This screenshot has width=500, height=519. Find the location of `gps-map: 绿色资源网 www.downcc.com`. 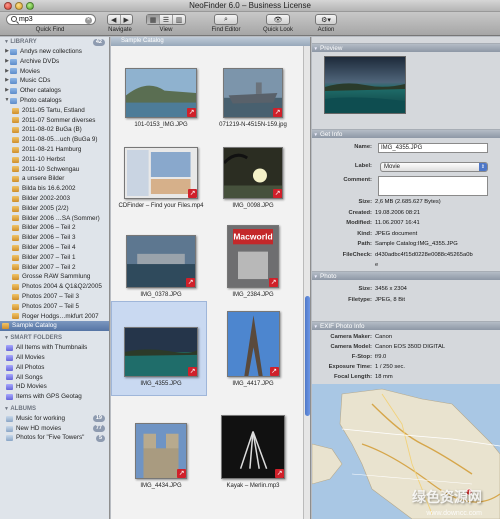

gps-map: 绿色资源网 www.downcc.com is located at coordinates (406, 451).